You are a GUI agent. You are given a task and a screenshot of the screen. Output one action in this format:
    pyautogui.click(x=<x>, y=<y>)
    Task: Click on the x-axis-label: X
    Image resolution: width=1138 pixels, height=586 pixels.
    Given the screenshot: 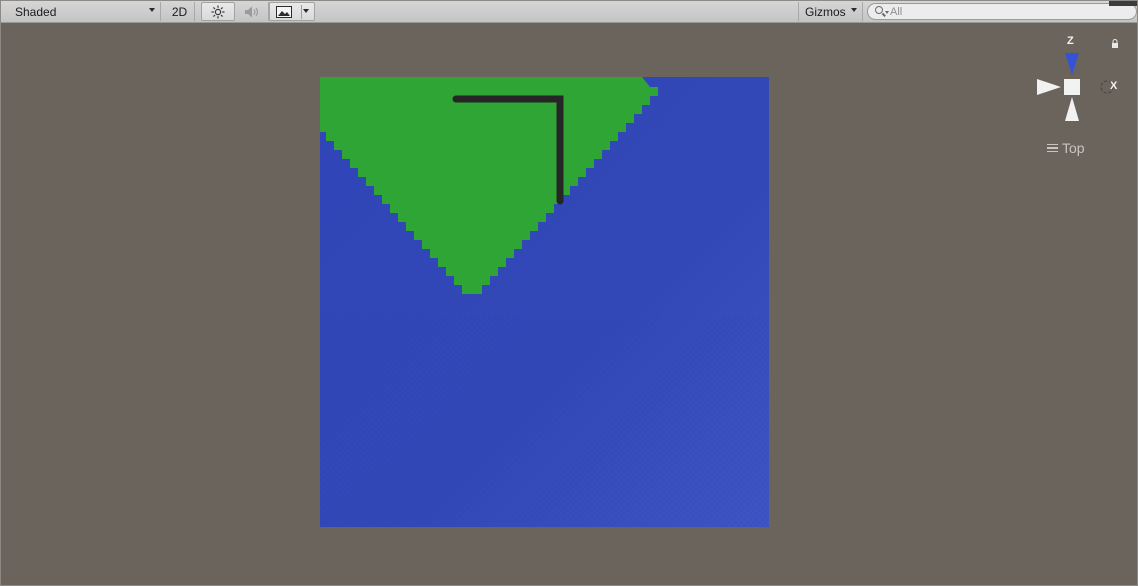 What is the action you would take?
    pyautogui.click(x=1114, y=86)
    